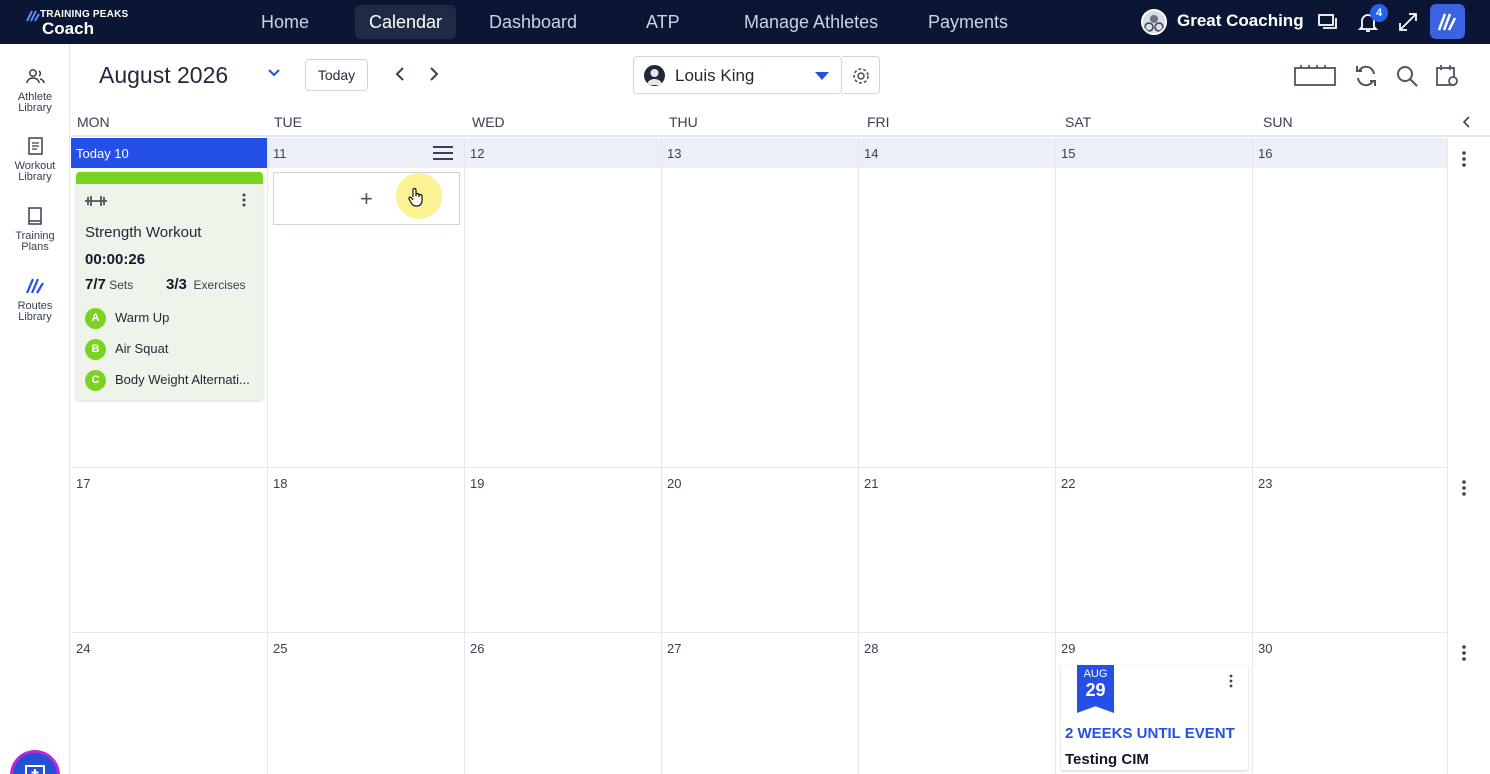  Describe the element at coordinates (366, 550) in the screenshot. I see `day-cell: 18` at that location.